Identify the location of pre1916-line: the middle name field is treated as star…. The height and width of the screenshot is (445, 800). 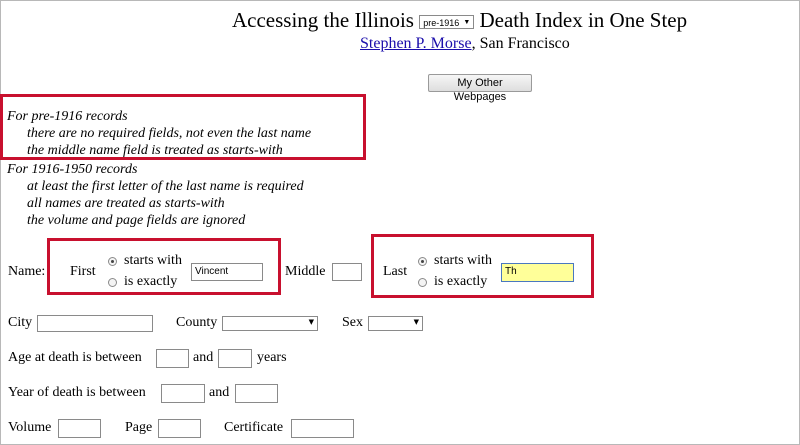
(155, 150).